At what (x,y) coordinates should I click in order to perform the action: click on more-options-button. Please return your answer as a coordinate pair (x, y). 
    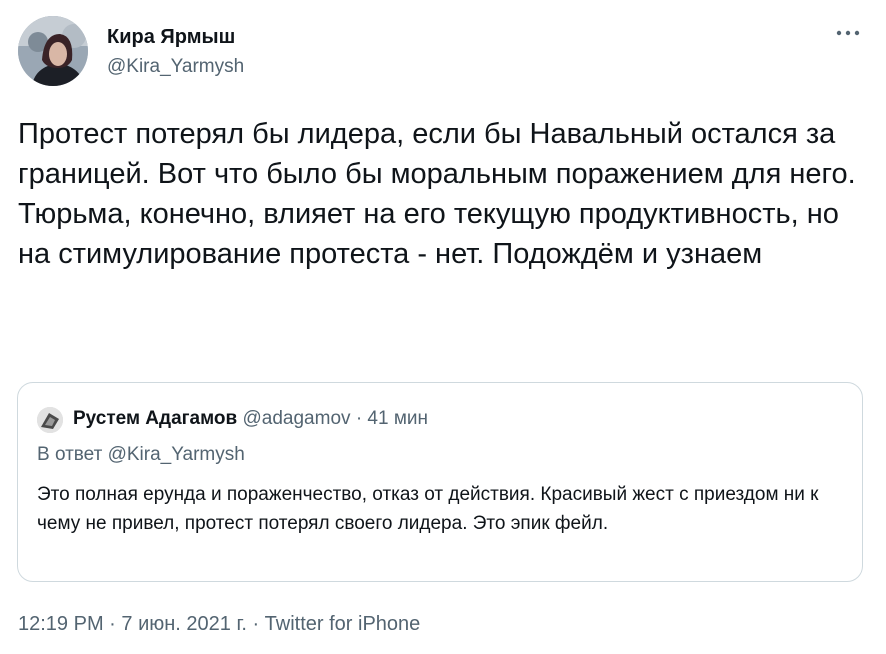
    Looking at the image, I should click on (848, 30).